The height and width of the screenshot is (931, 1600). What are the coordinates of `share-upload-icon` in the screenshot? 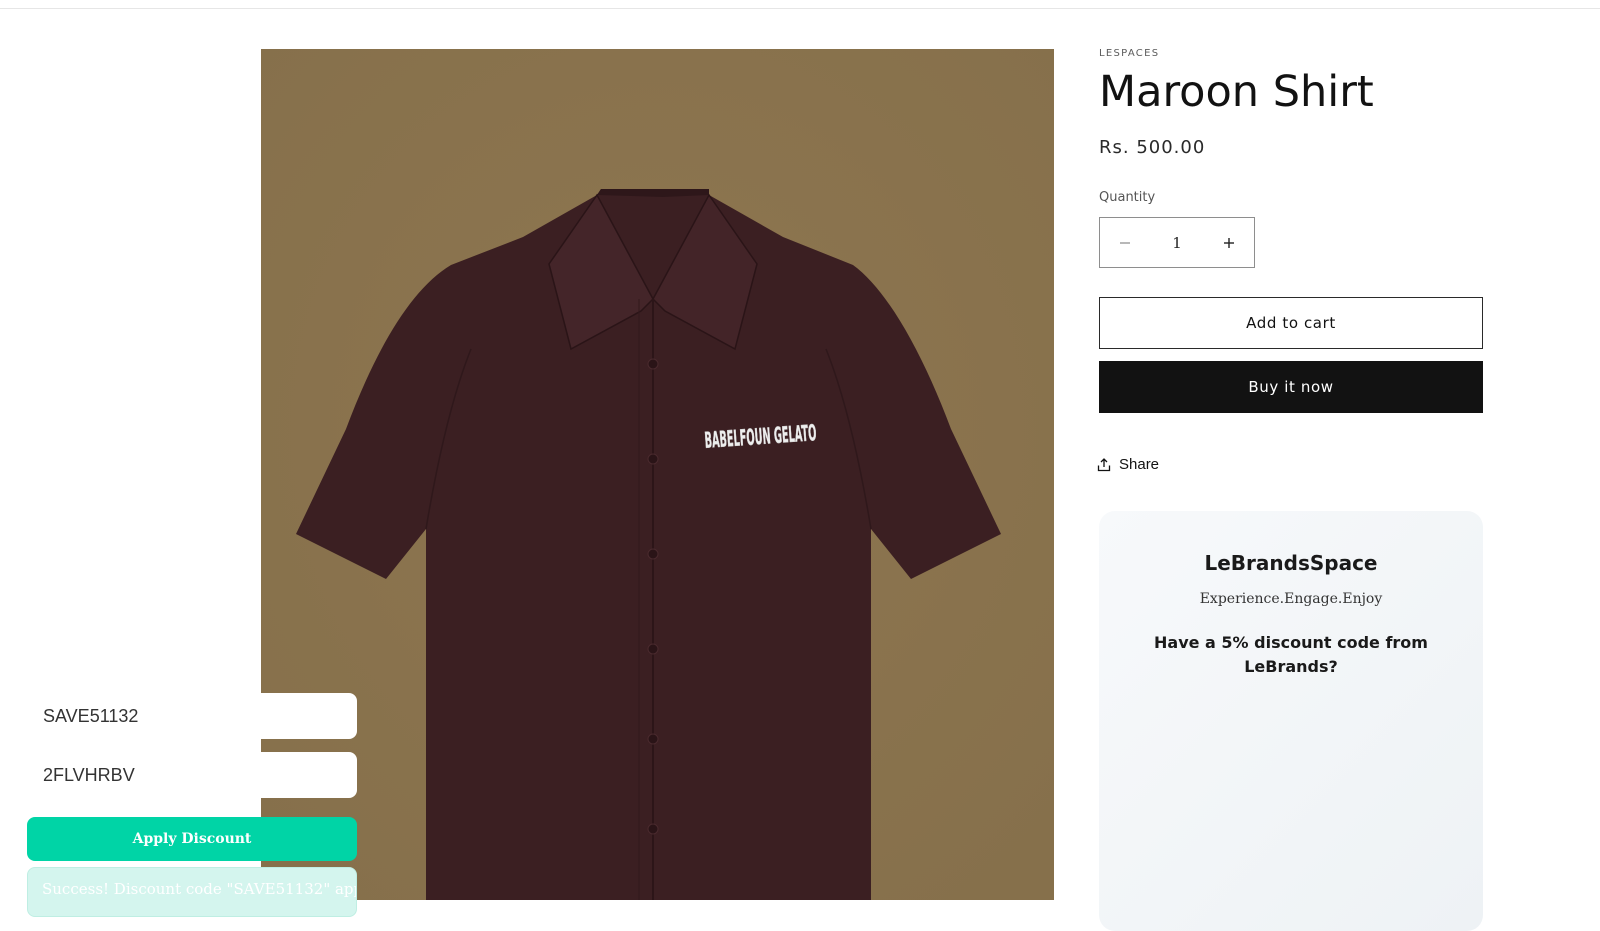 It's located at (1104, 464).